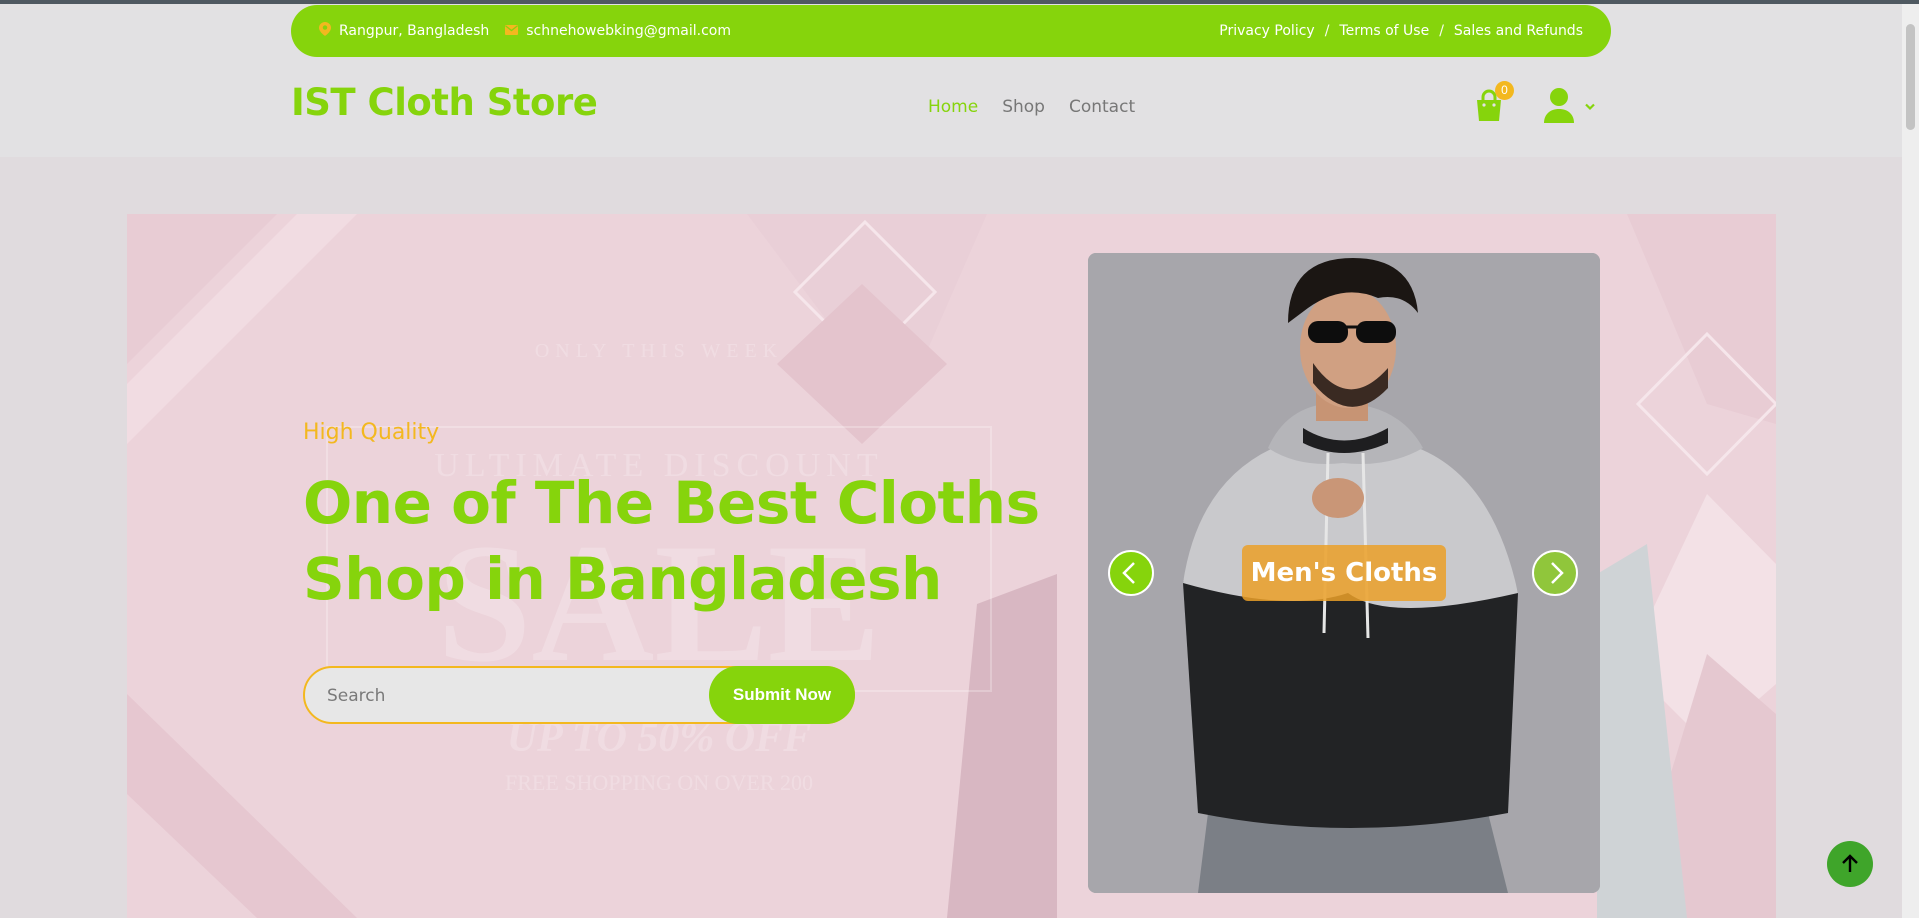 The height and width of the screenshot is (918, 1919). Describe the element at coordinates (622, 579) in the screenshot. I see `hero-headline-line-2: Shop in Bangladesh` at that location.